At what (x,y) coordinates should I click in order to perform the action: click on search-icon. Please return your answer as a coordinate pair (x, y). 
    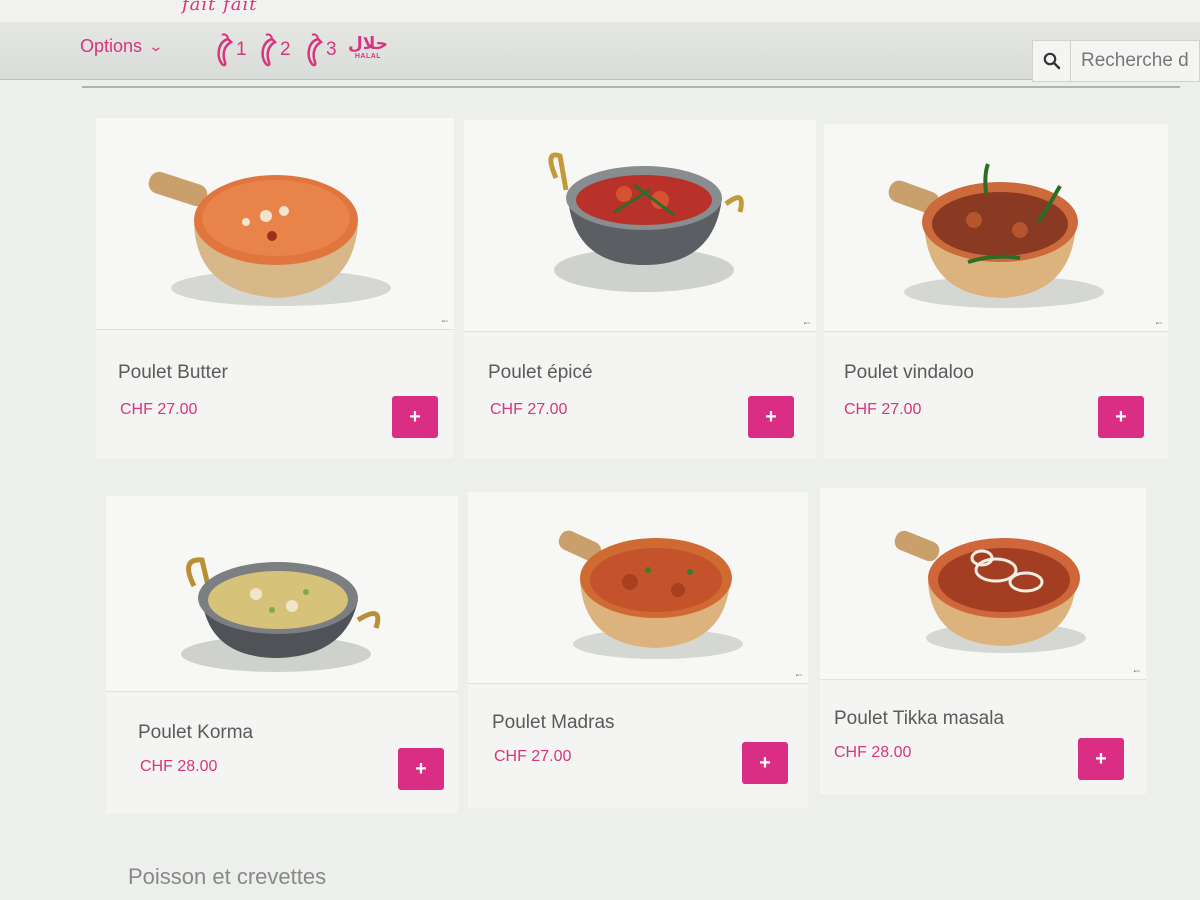
    Looking at the image, I should click on (1051, 61).